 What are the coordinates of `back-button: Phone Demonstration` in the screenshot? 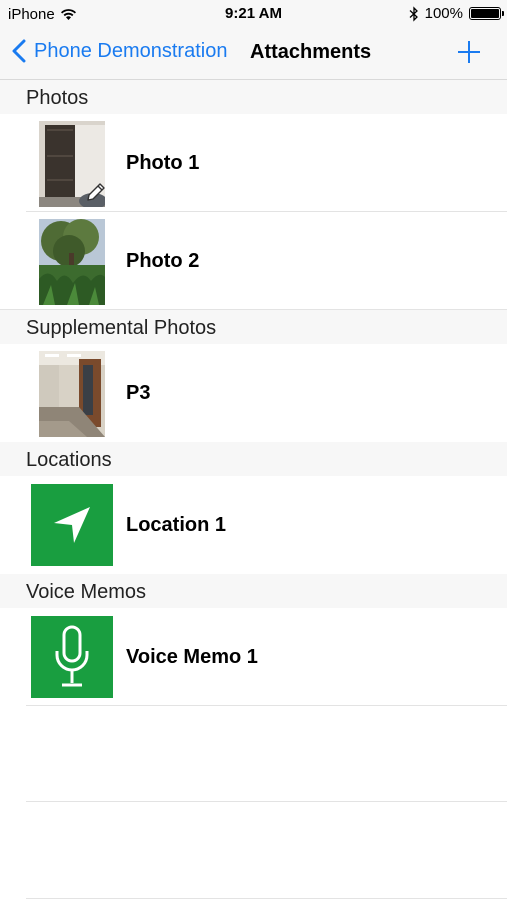 It's located at (119, 51).